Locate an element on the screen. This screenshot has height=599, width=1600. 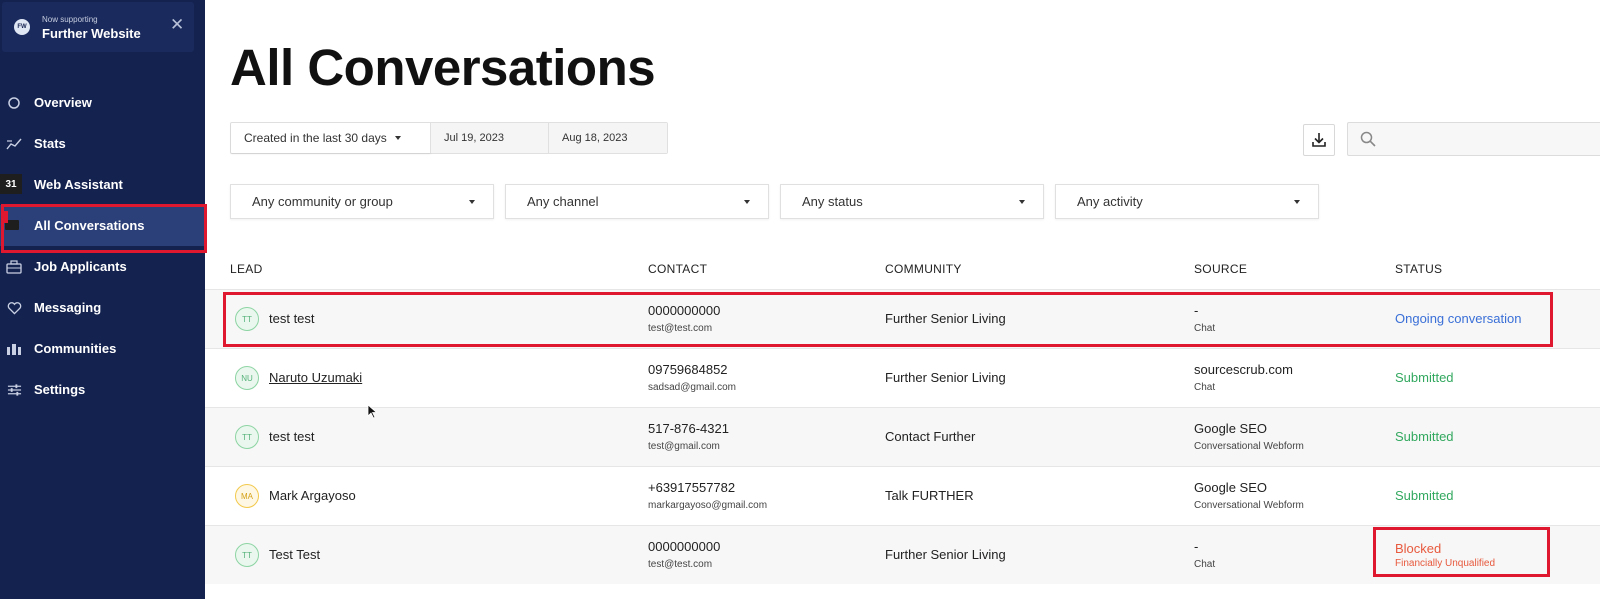
date-range-dropdown: Created in the last 30 days is located at coordinates (331, 138).